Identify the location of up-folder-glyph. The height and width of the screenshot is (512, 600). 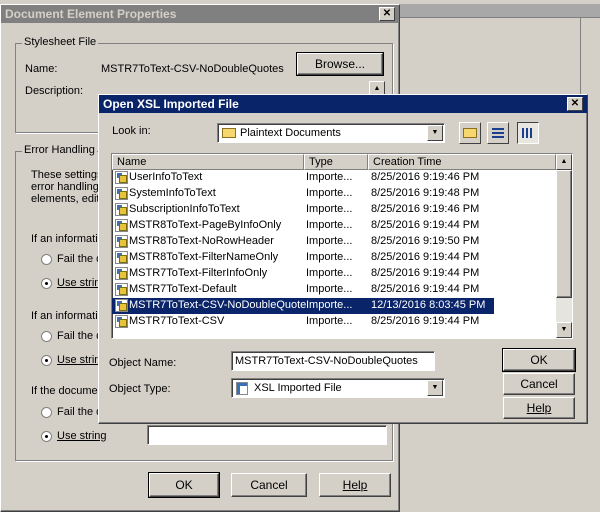
(470, 133).